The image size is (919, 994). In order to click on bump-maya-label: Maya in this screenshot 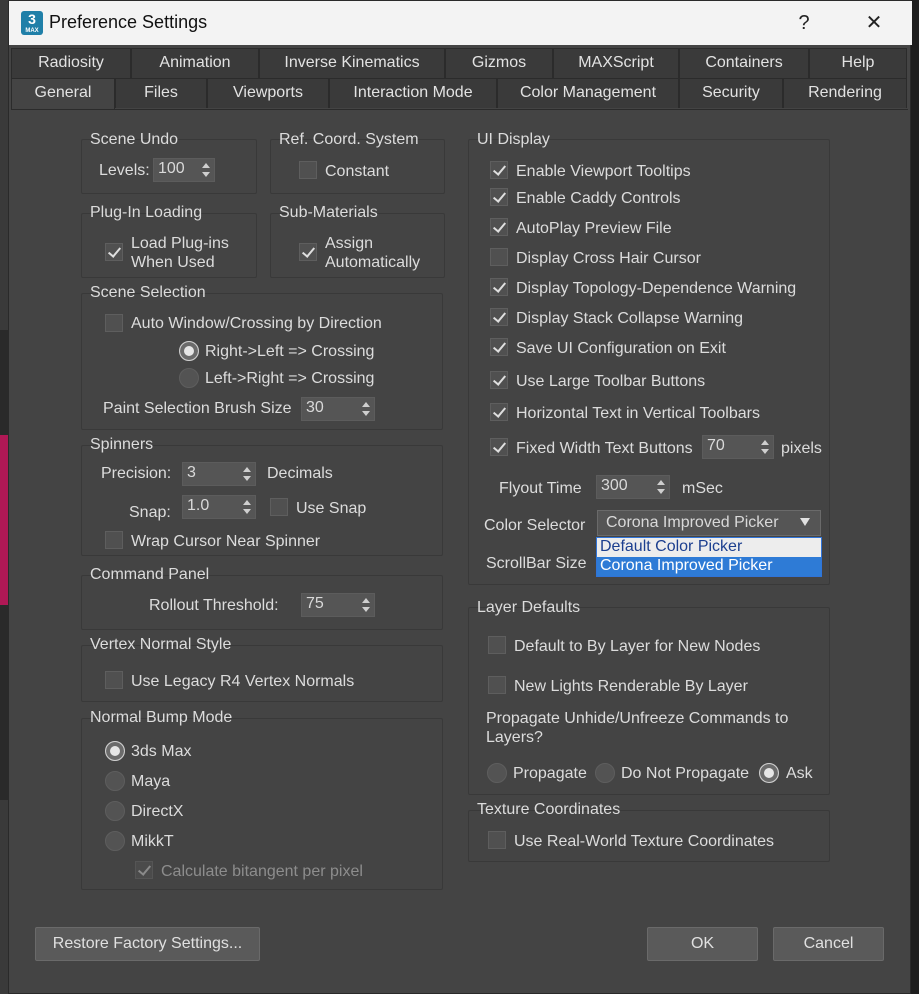, I will do `click(151, 781)`.